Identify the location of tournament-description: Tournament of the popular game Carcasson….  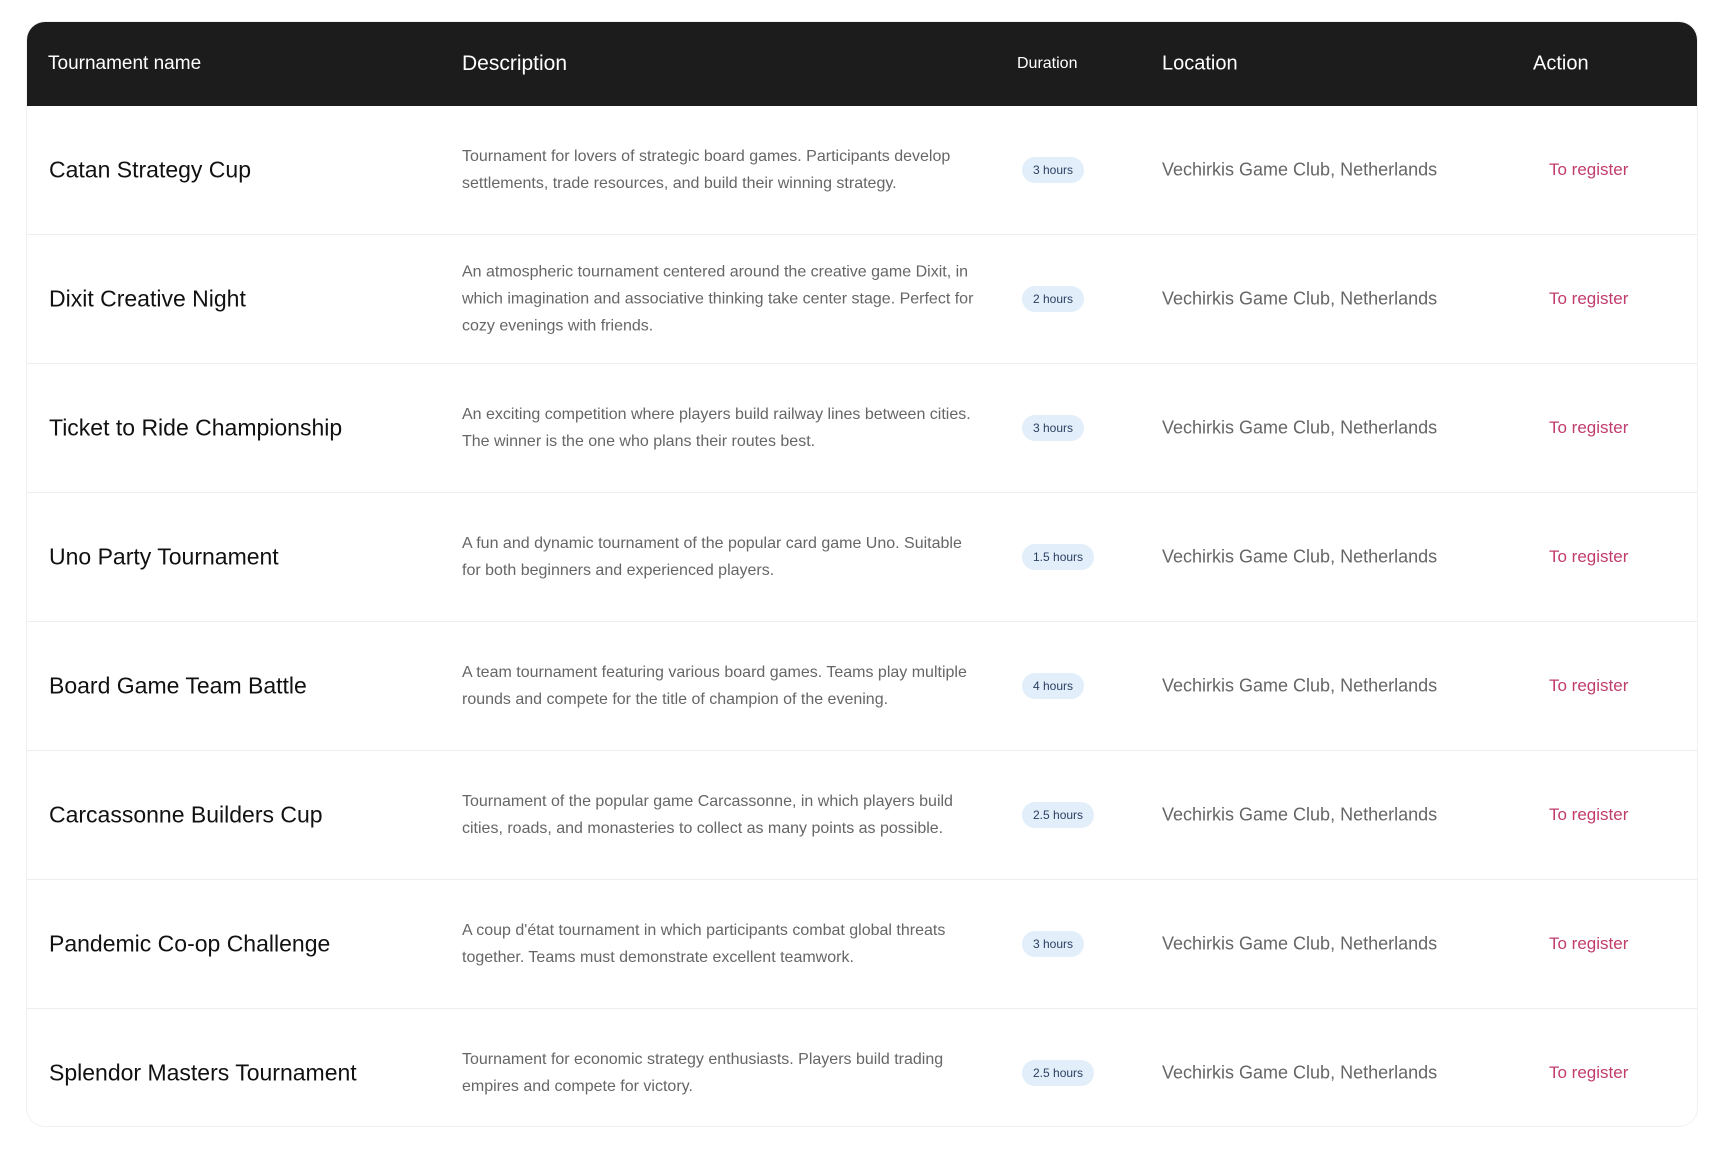
(707, 815).